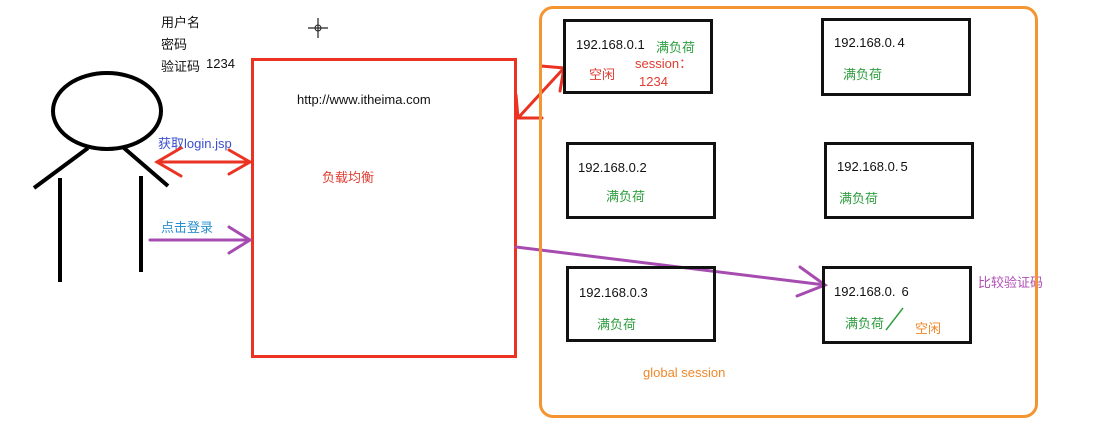  Describe the element at coordinates (200, 240) in the screenshot. I see `click-login-arrow` at that location.